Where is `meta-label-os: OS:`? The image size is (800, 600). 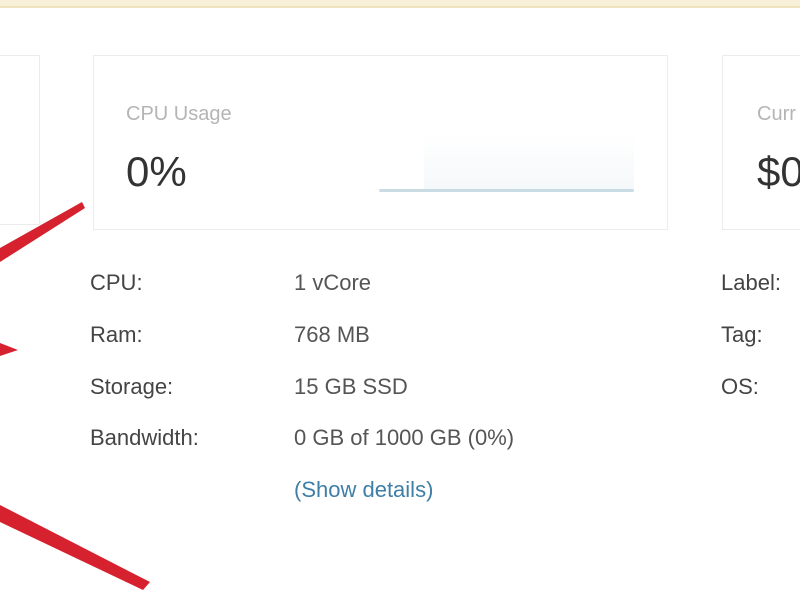
meta-label-os: OS: is located at coordinates (740, 386).